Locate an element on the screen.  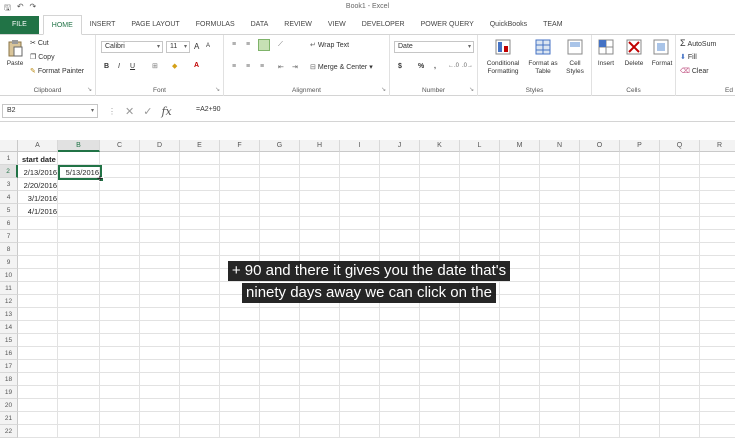
font-family-select: Calibri ▾ is located at coordinates (132, 47).